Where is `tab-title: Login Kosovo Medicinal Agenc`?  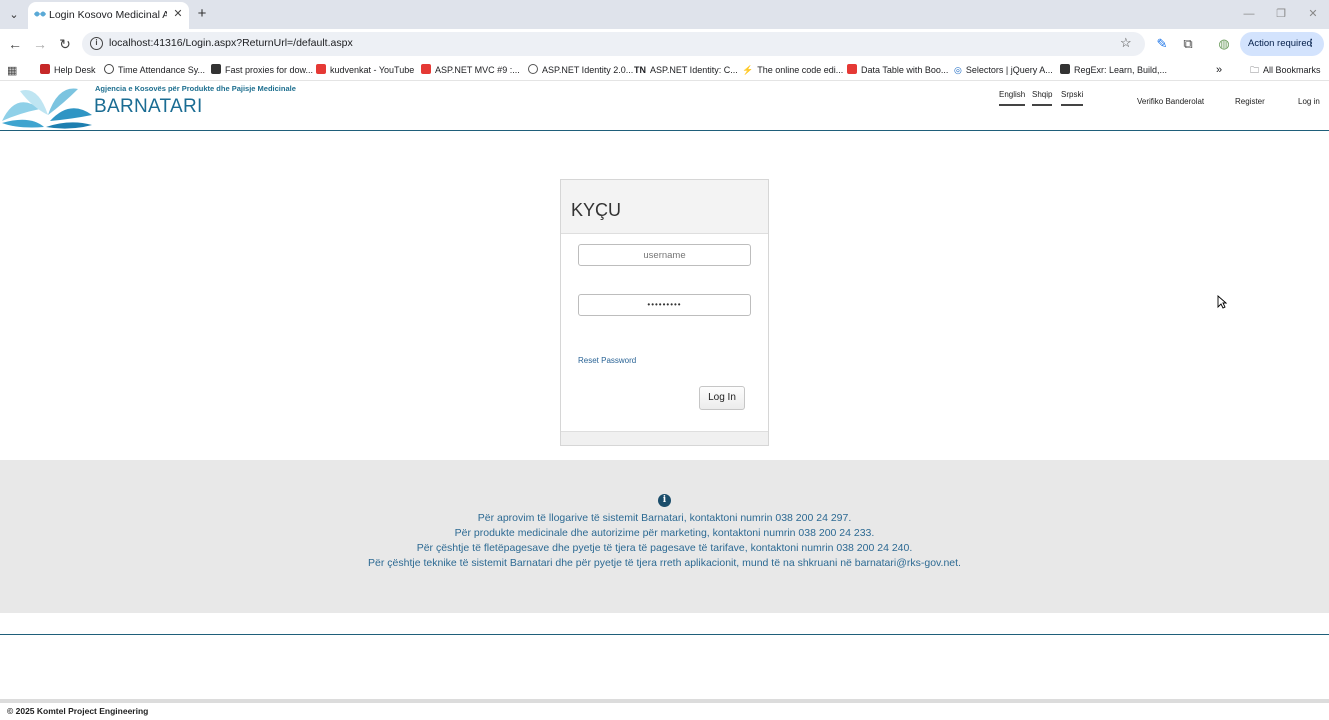
tab-title: Login Kosovo Medicinal Agenc is located at coordinates (108, 15).